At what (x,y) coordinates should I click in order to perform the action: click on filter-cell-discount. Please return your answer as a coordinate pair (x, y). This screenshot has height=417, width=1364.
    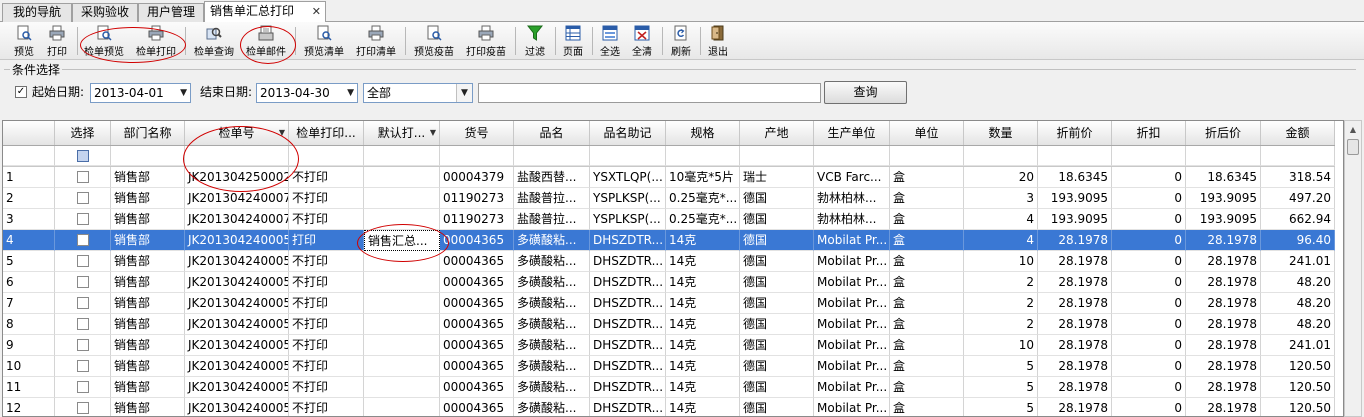
    Looking at the image, I should click on (1149, 156).